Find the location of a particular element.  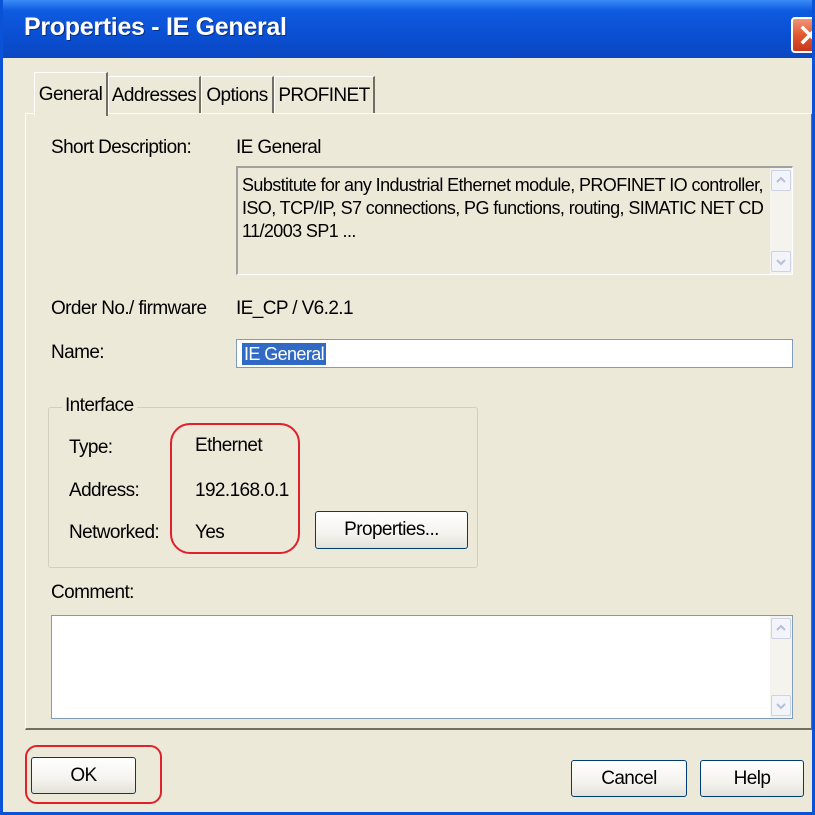

help-button: Help is located at coordinates (752, 778).